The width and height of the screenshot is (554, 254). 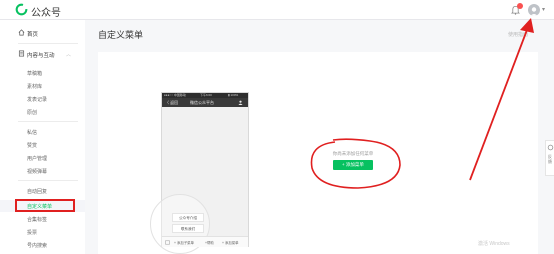 What do you see at coordinates (184, 242) in the screenshot?
I see `add-submenu-button: + 添加子菜单` at bounding box center [184, 242].